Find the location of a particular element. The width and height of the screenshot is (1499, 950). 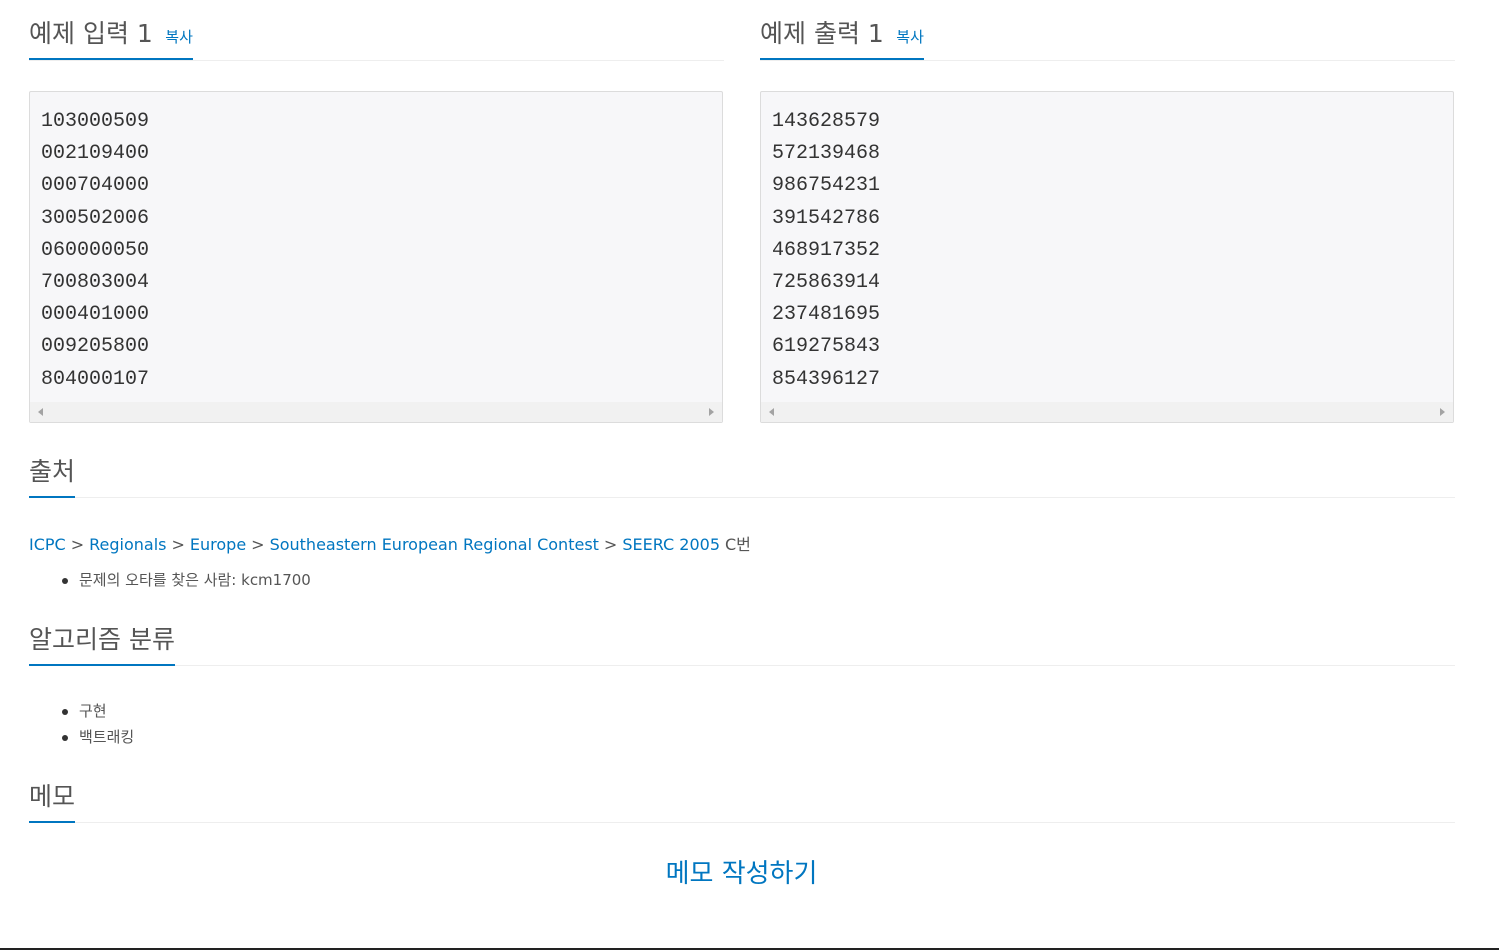

memo-header: 메모 is located at coordinates (742, 800).